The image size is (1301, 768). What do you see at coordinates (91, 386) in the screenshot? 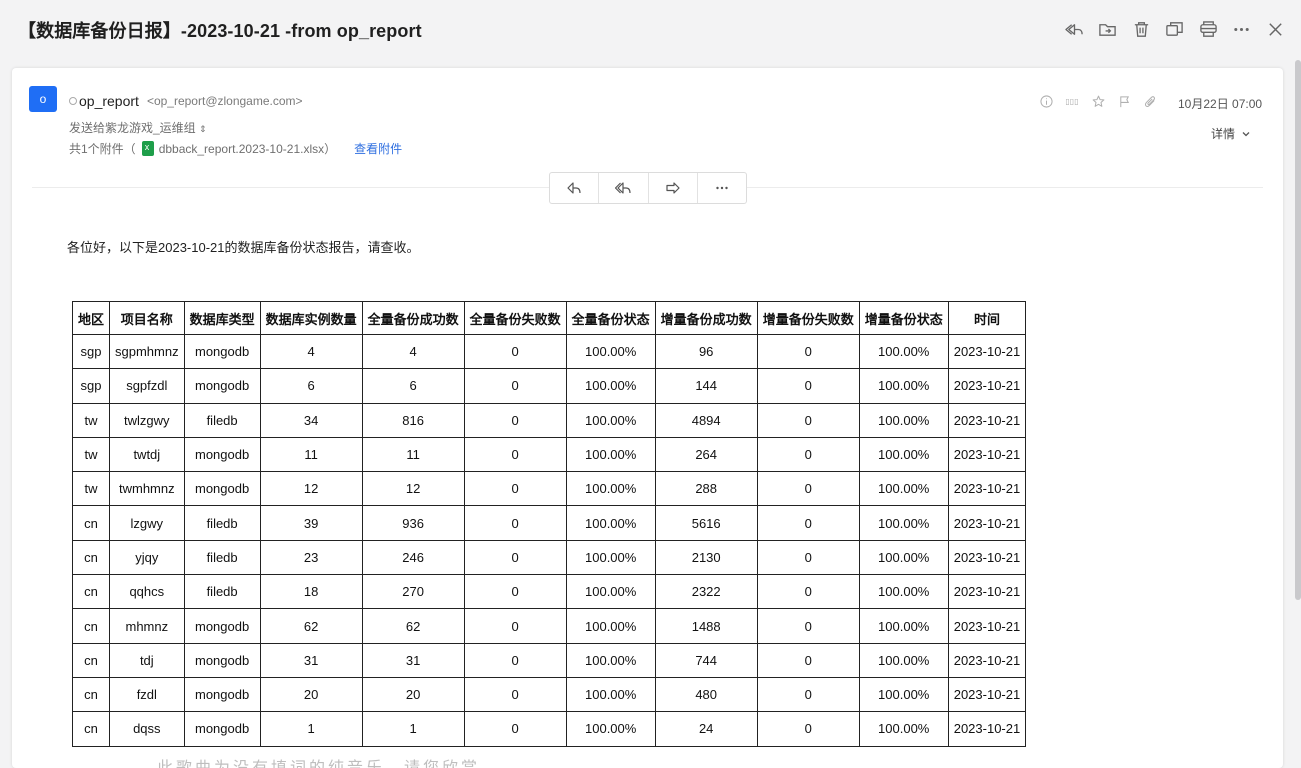
I see `table-cell: sgp` at bounding box center [91, 386].